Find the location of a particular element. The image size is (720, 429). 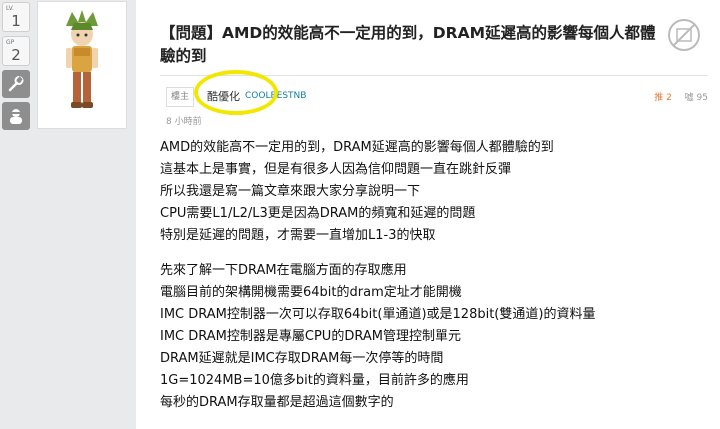

author-avatar-card is located at coordinates (82, 65).